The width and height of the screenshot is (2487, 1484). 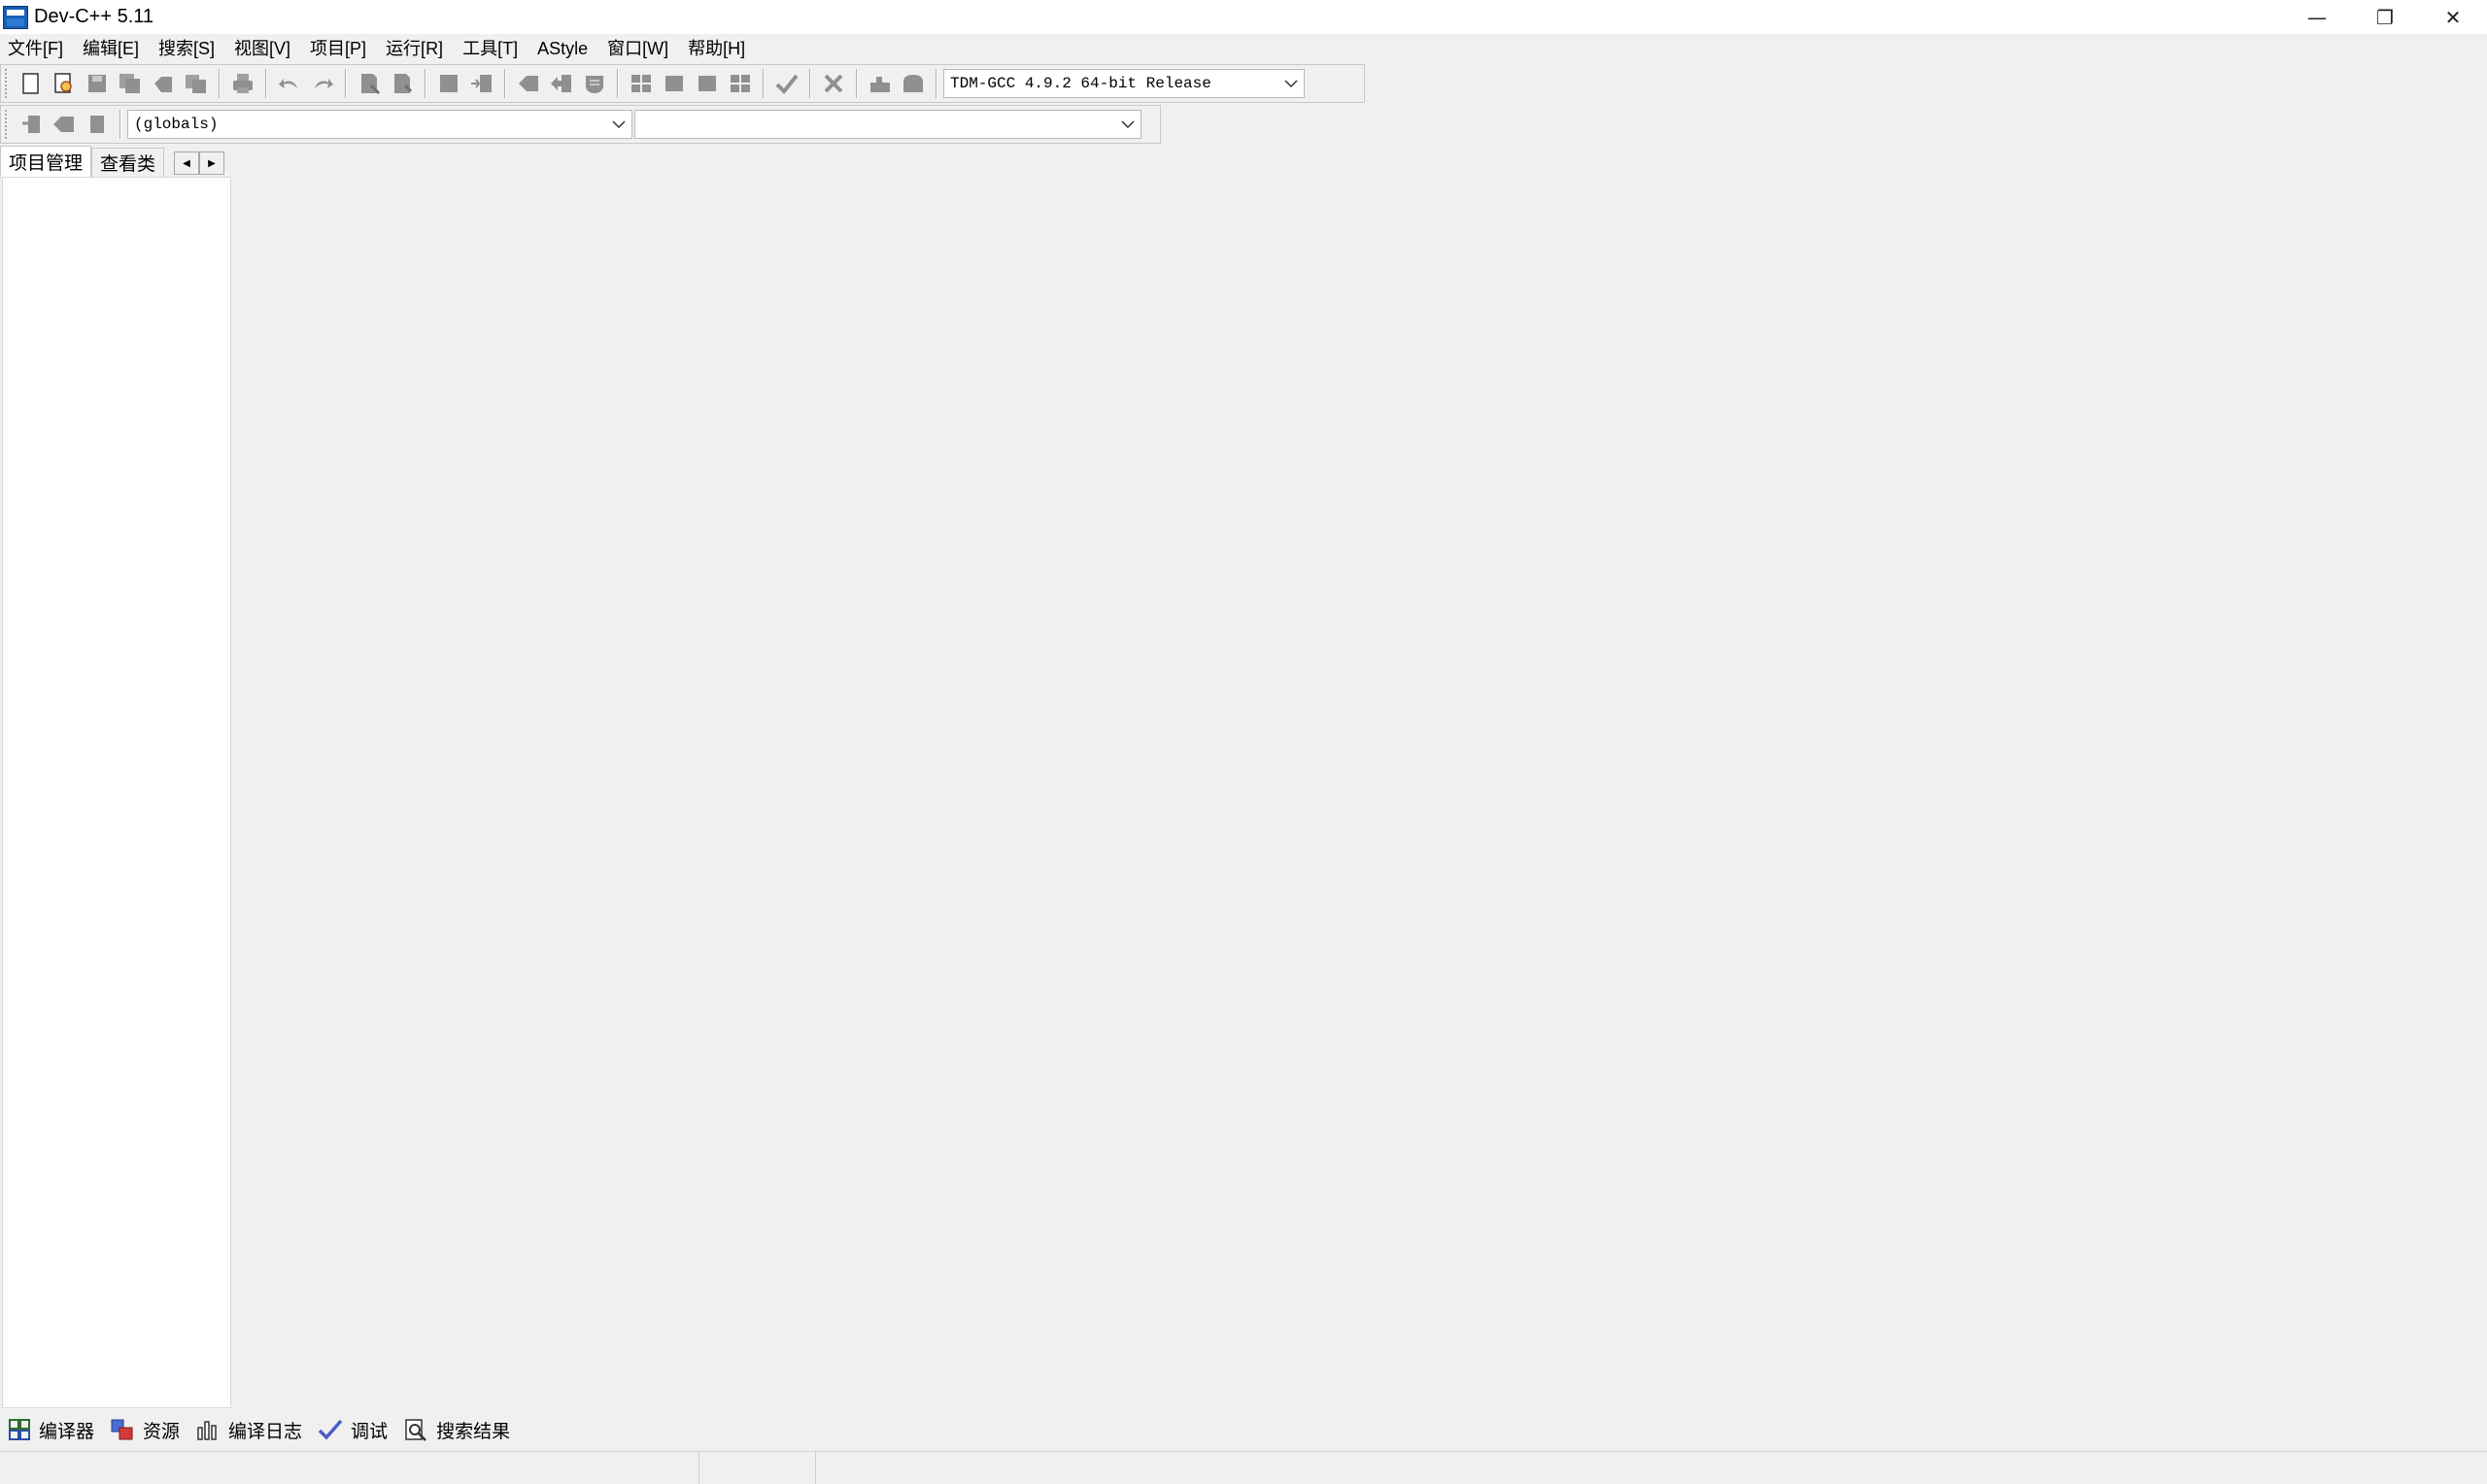 What do you see at coordinates (144, 1429) in the screenshot?
I see `tab-resources: 资源` at bounding box center [144, 1429].